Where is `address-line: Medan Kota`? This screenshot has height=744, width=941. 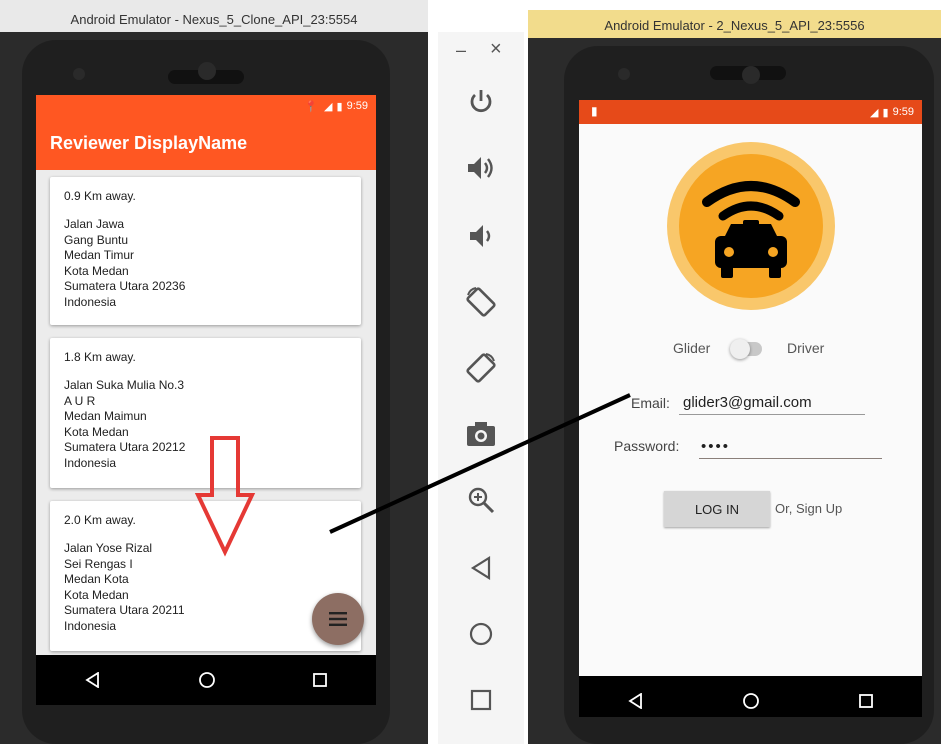
address-line: Medan Kota is located at coordinates (96, 579).